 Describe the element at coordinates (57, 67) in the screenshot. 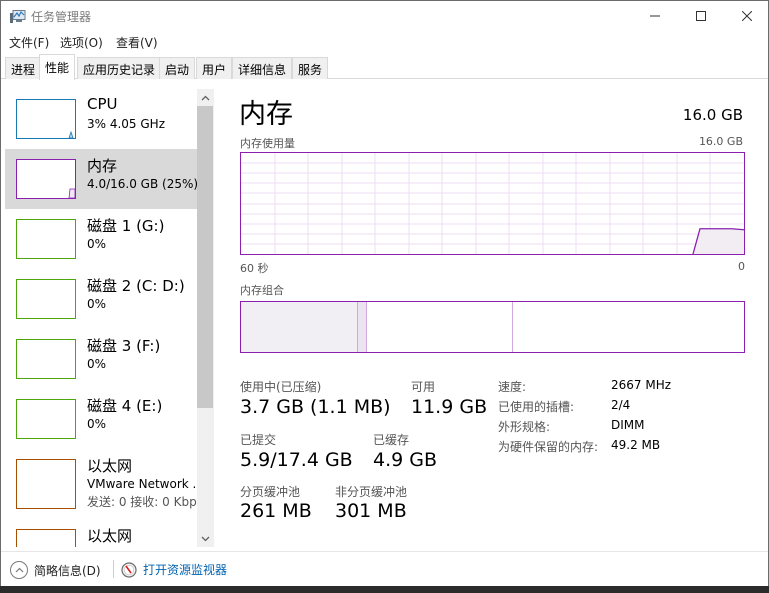

I see `tab-performance: 性能` at that location.